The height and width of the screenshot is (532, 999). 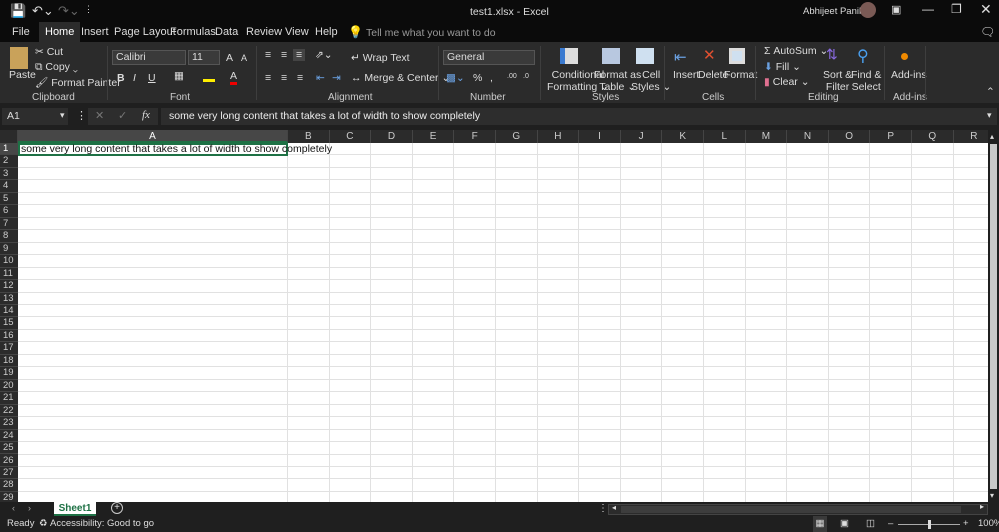 I want to click on font-name-select: Calibri, so click(x=149, y=57).